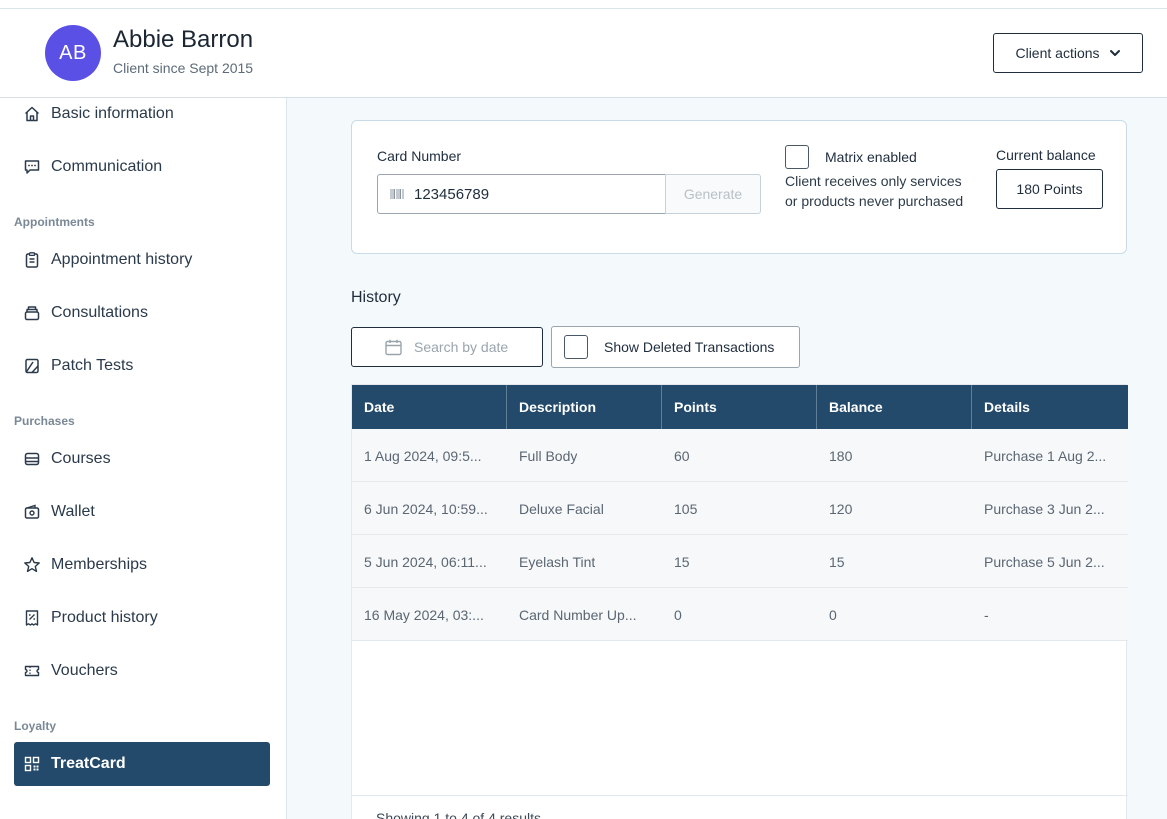  I want to click on wallet-icon, so click(32, 511).